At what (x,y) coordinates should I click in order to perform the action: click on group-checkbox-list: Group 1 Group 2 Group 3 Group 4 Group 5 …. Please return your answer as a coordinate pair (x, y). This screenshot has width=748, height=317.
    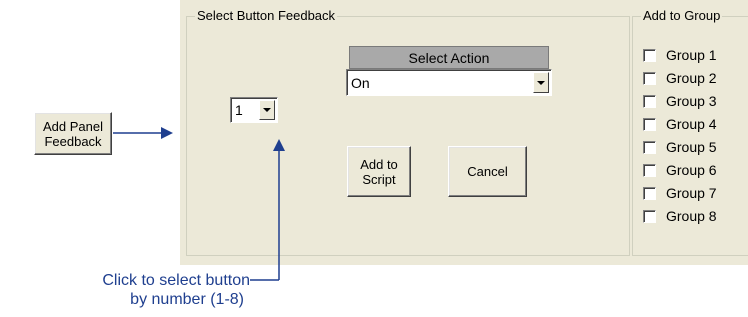
    Looking at the image, I should click on (695, 144).